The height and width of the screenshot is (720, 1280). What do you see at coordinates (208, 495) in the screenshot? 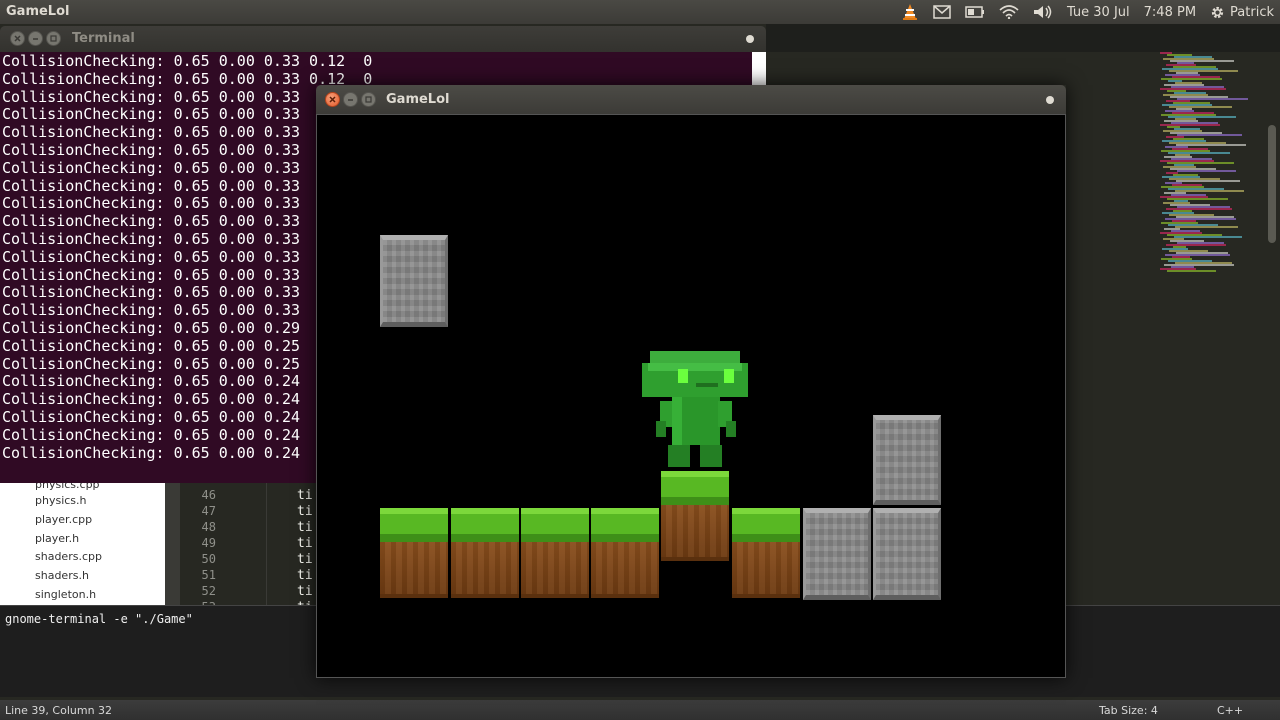
I see `line-number: 46` at bounding box center [208, 495].